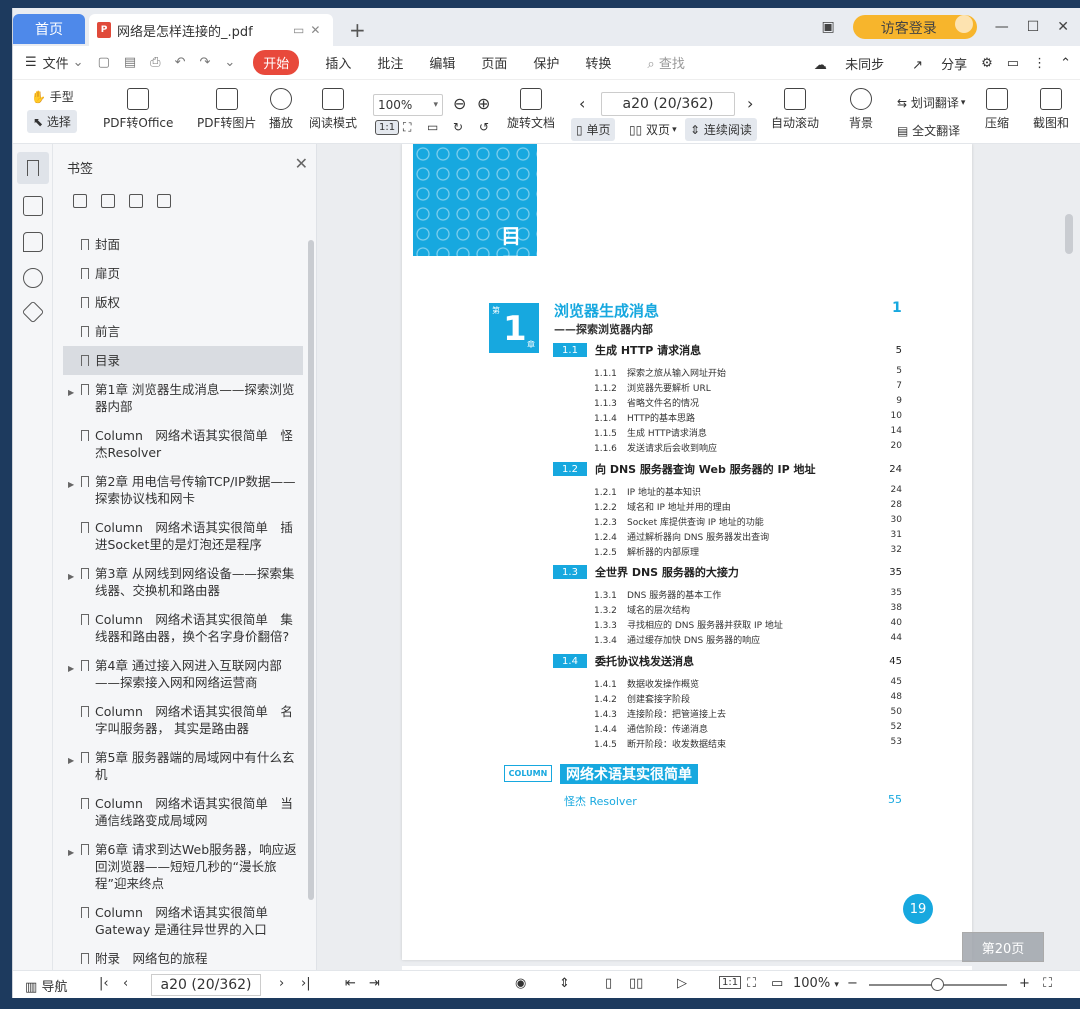 Image resolution: width=1080 pixels, height=1009 pixels. I want to click on collapse-ribbon-icon: ⌃, so click(1065, 63).